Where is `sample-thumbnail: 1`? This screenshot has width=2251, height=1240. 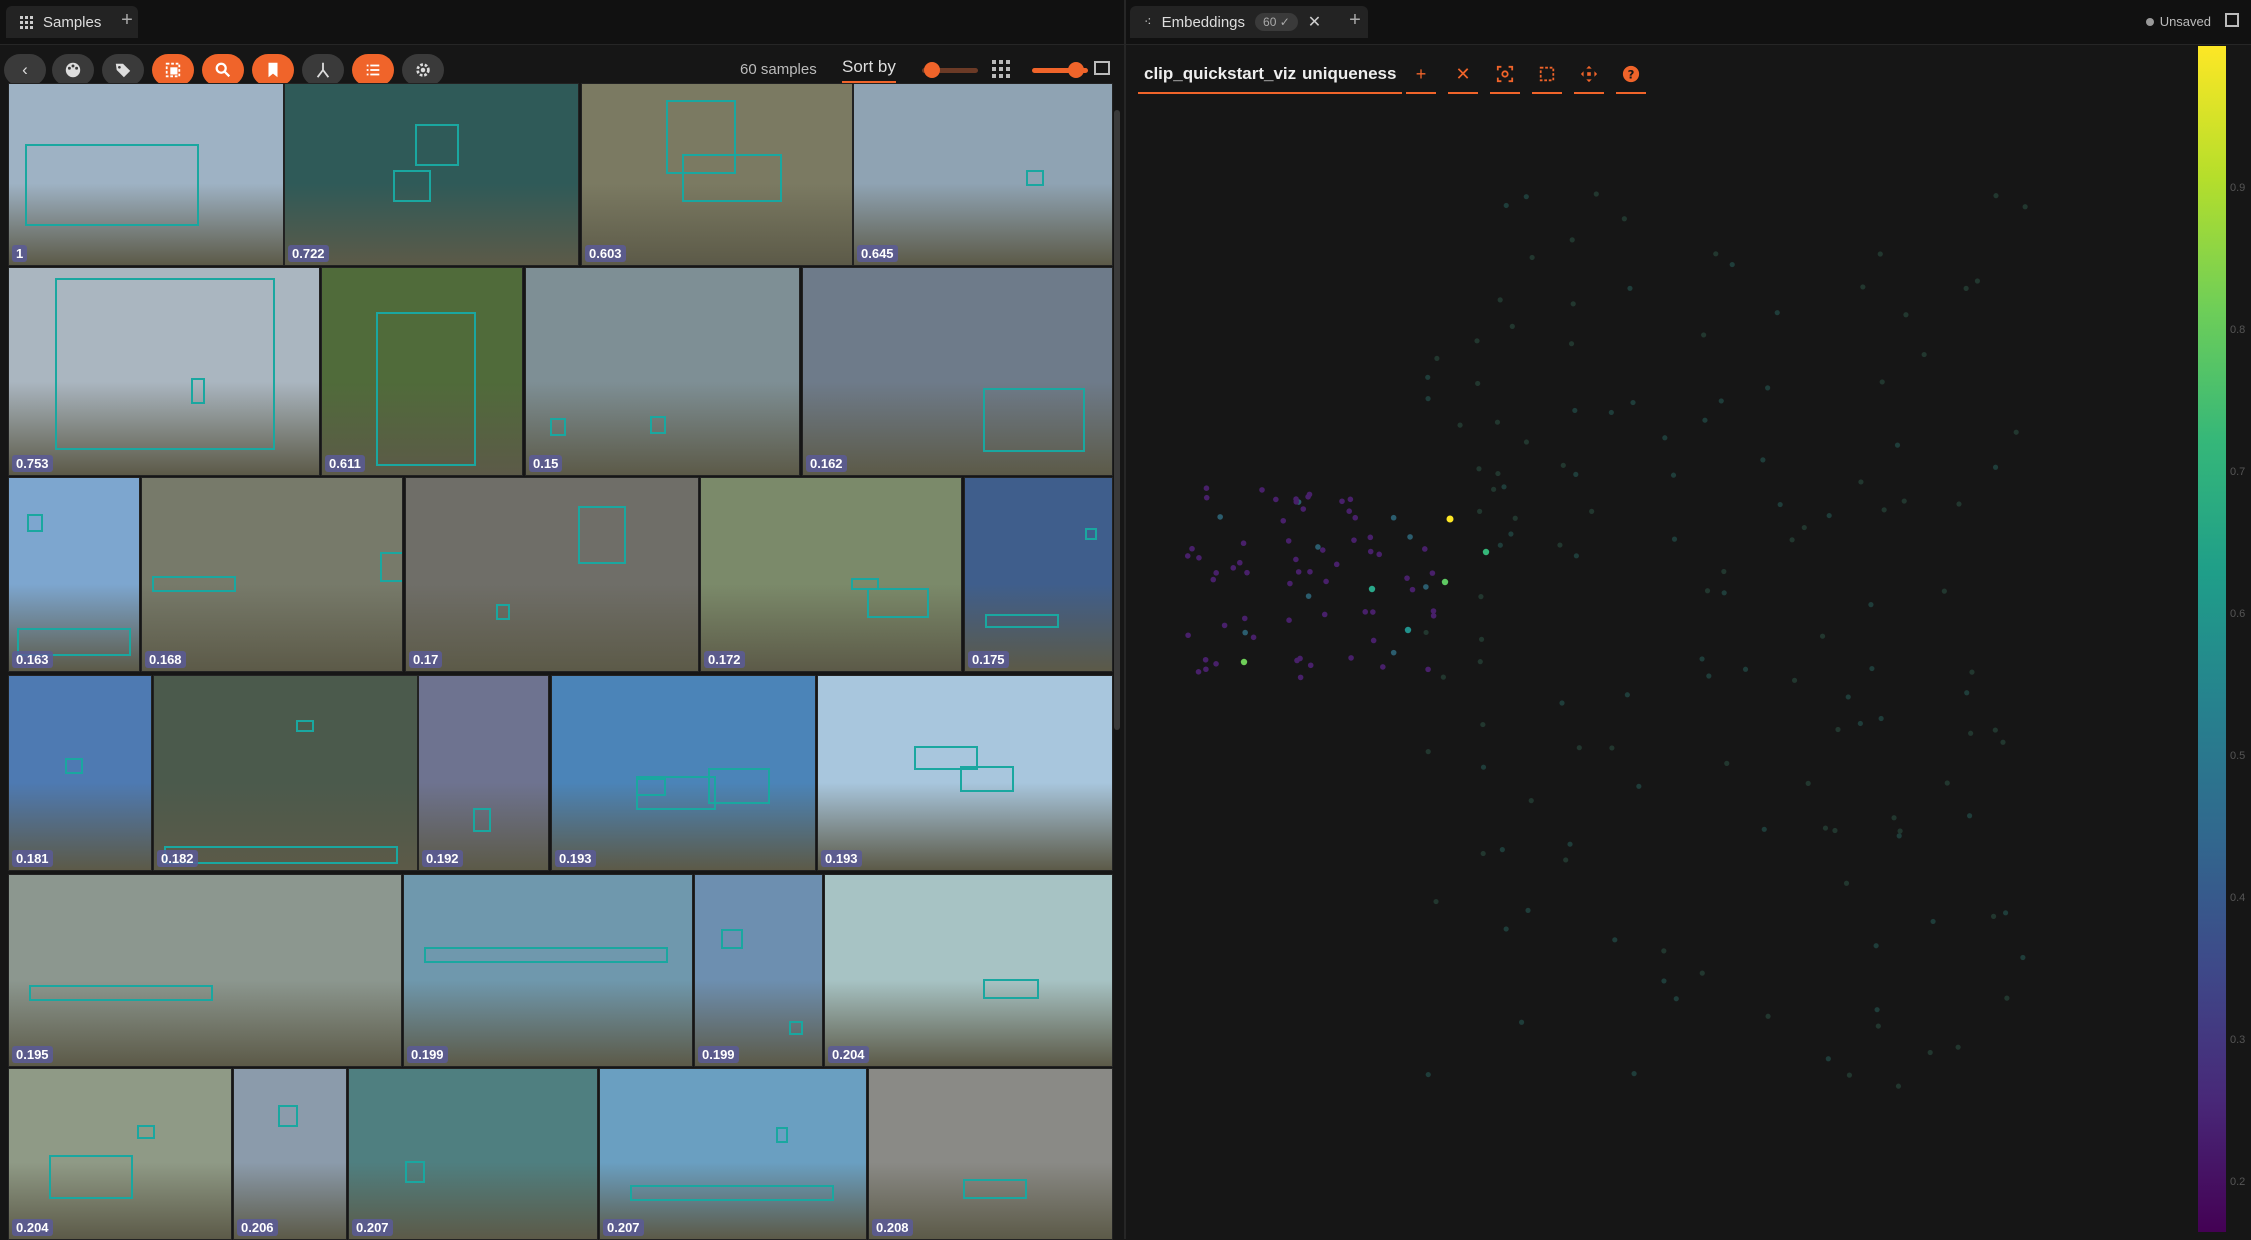
sample-thumbnail: 1 is located at coordinates (146, 174).